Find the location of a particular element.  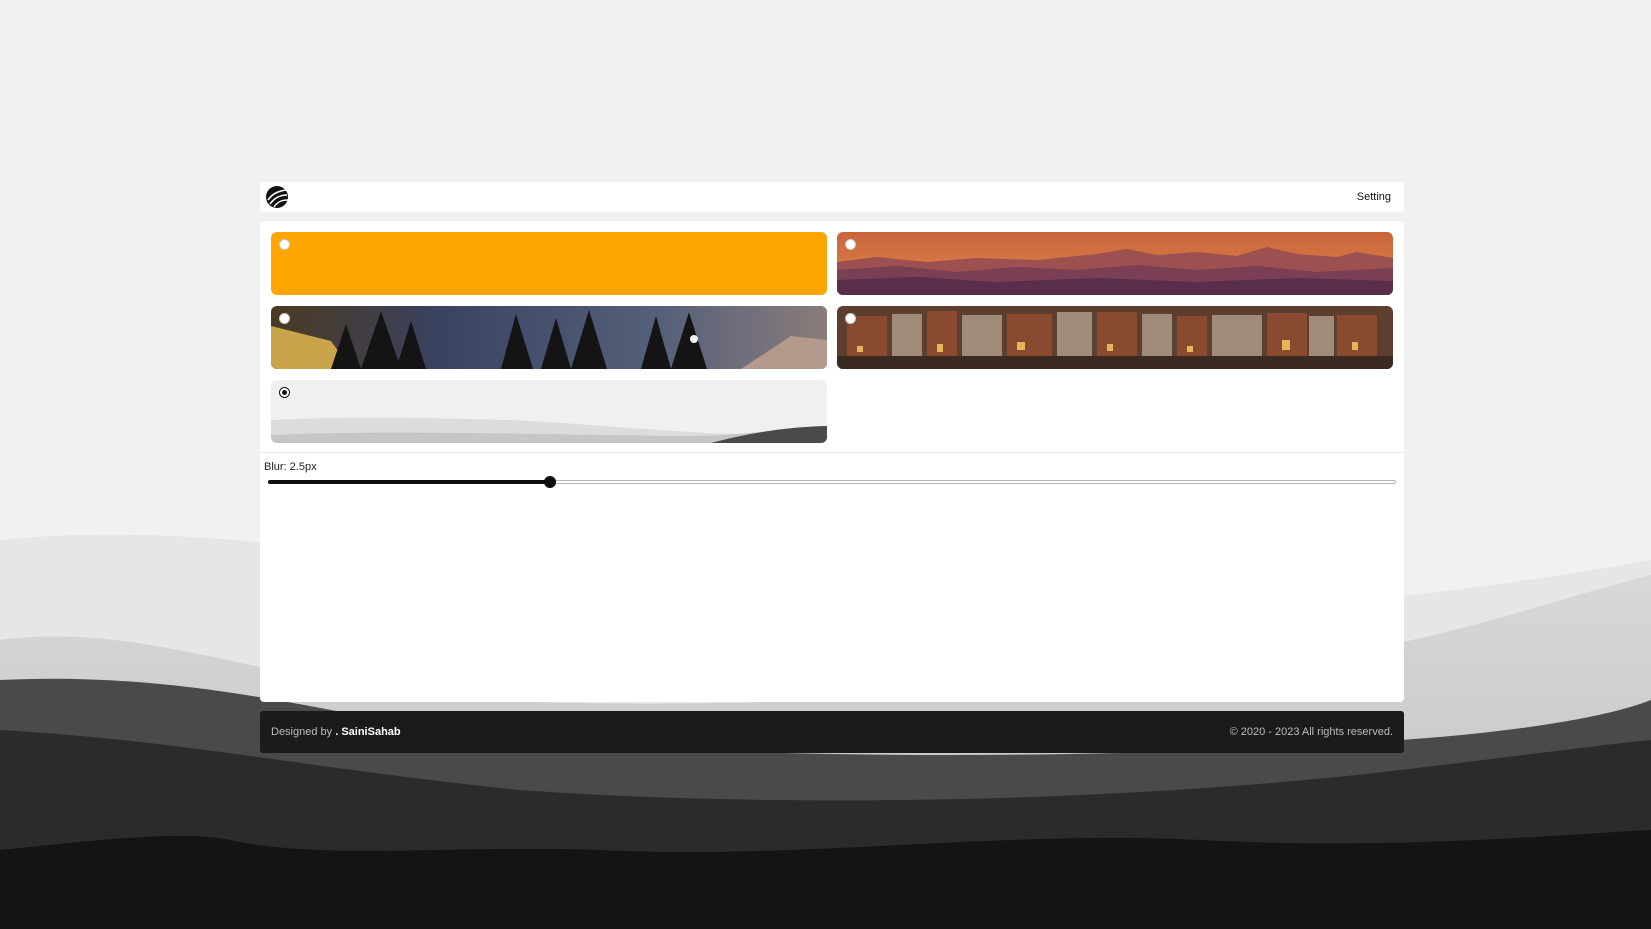

brand-link: . SainiSahab is located at coordinates (367, 732).